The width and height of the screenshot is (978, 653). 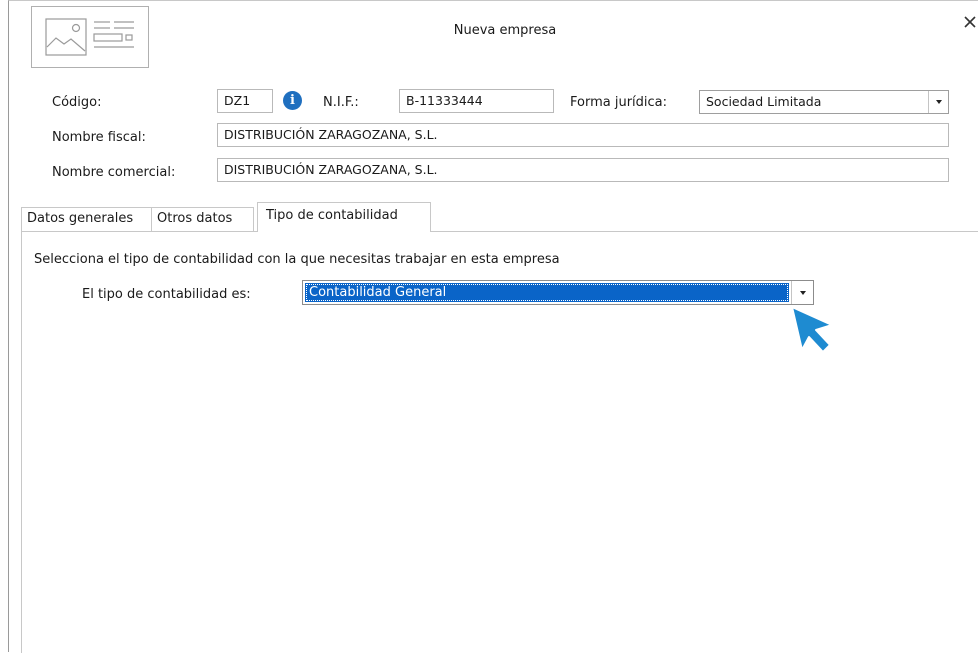 What do you see at coordinates (812, 329) in the screenshot?
I see `pointer-cursor-icon` at bounding box center [812, 329].